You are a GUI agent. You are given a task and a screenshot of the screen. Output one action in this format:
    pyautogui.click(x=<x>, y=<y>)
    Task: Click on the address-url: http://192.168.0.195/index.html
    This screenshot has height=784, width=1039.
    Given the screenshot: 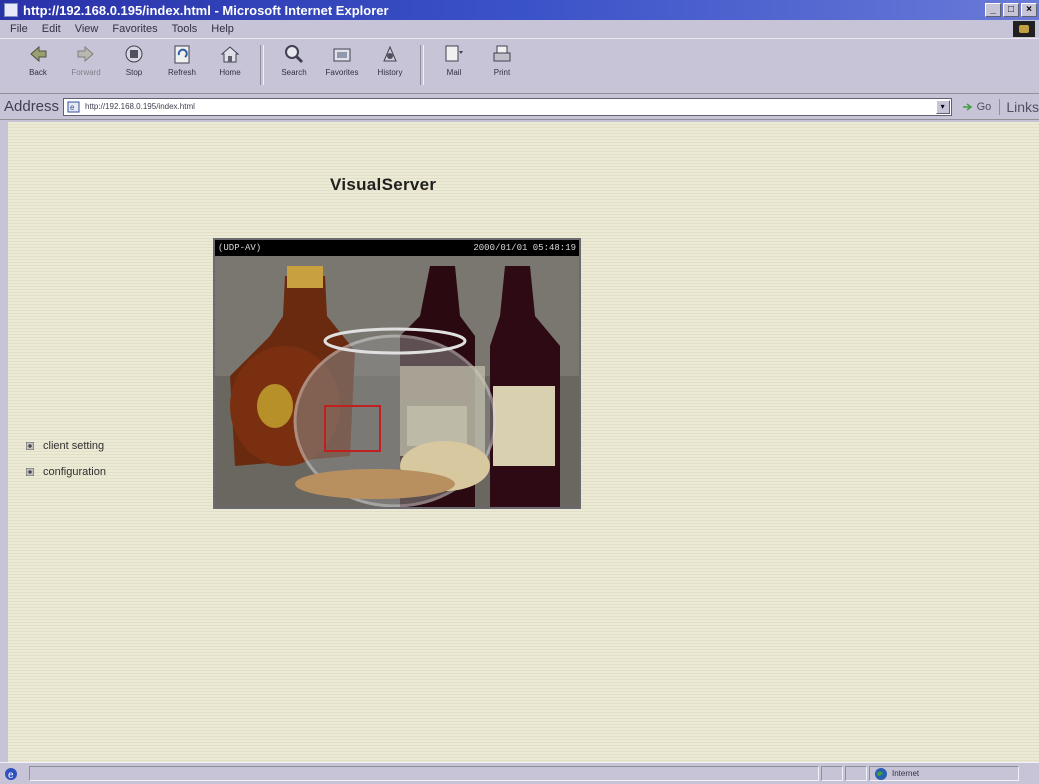 What is the action you would take?
    pyautogui.click(x=140, y=106)
    